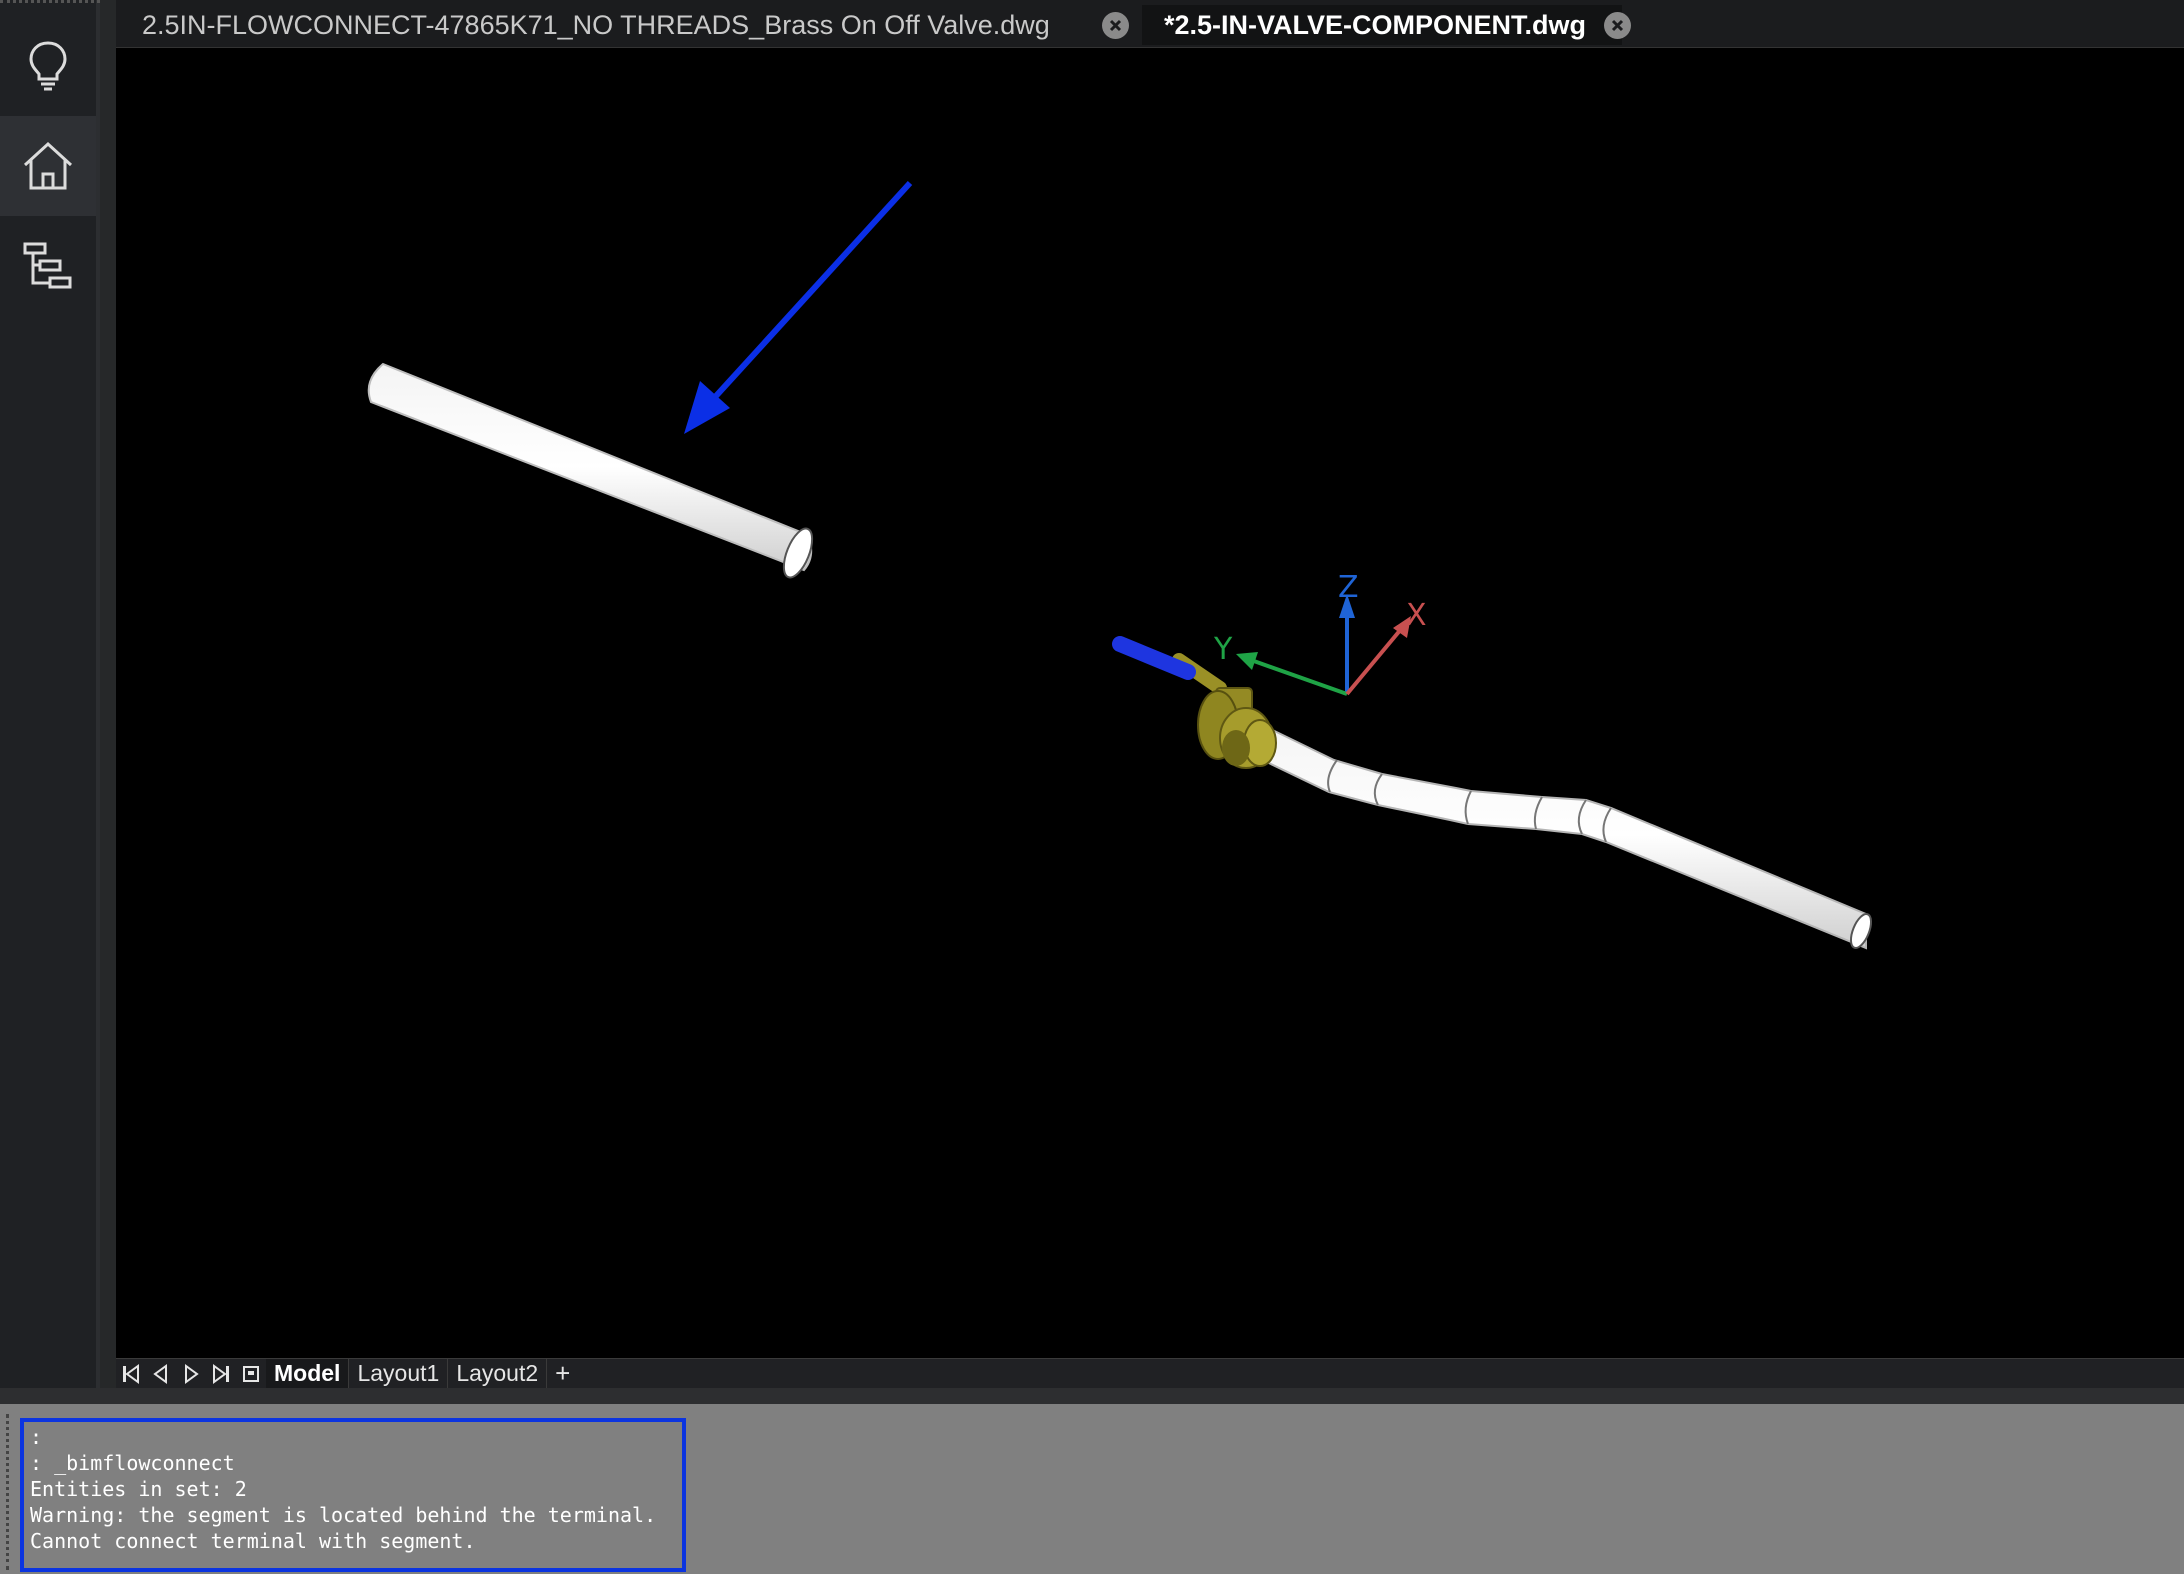  What do you see at coordinates (9, 1492) in the screenshot?
I see `command-line-grip` at bounding box center [9, 1492].